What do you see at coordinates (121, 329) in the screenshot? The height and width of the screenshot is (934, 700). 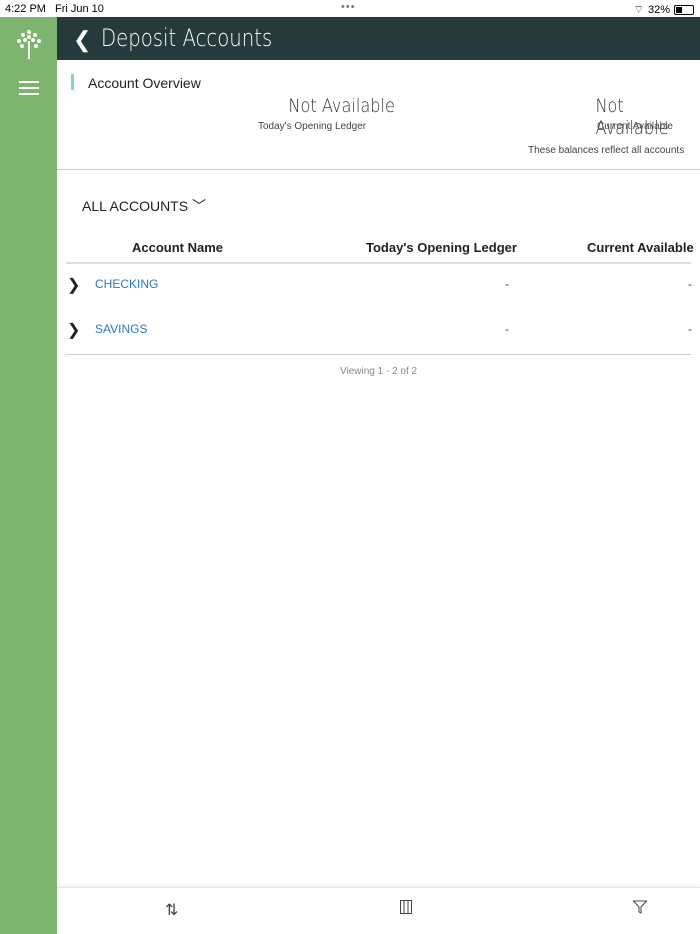 I see `account-link: SAVINGS` at bounding box center [121, 329].